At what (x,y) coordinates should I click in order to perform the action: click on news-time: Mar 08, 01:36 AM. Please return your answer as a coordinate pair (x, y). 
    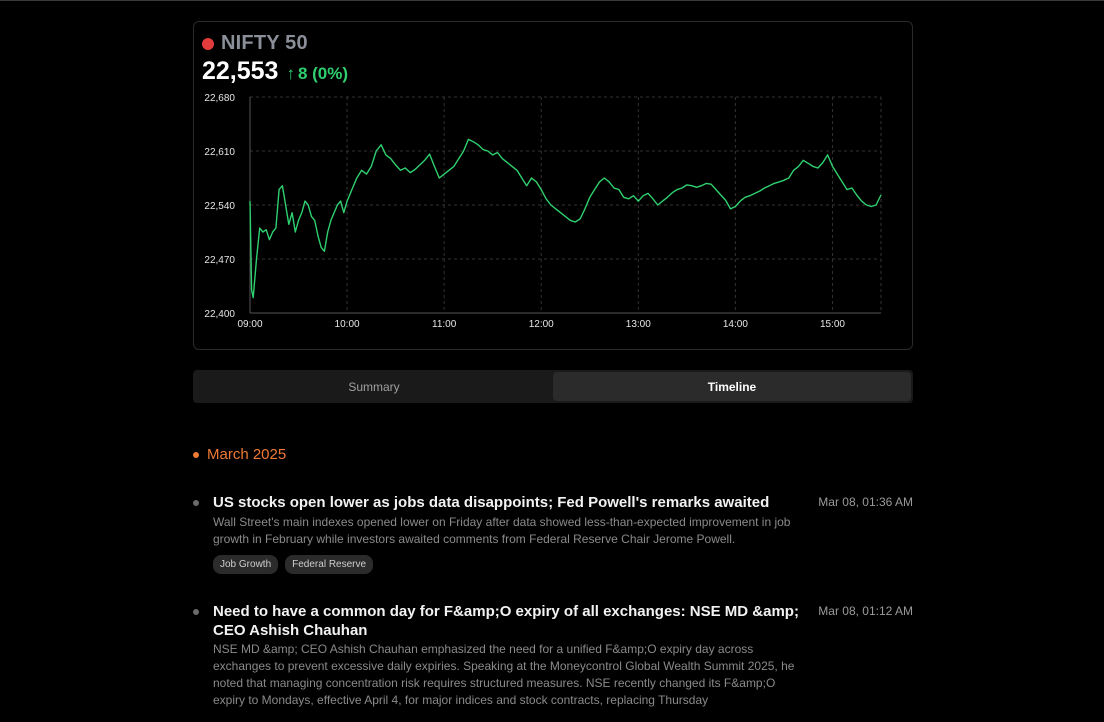
    Looking at the image, I should click on (865, 502).